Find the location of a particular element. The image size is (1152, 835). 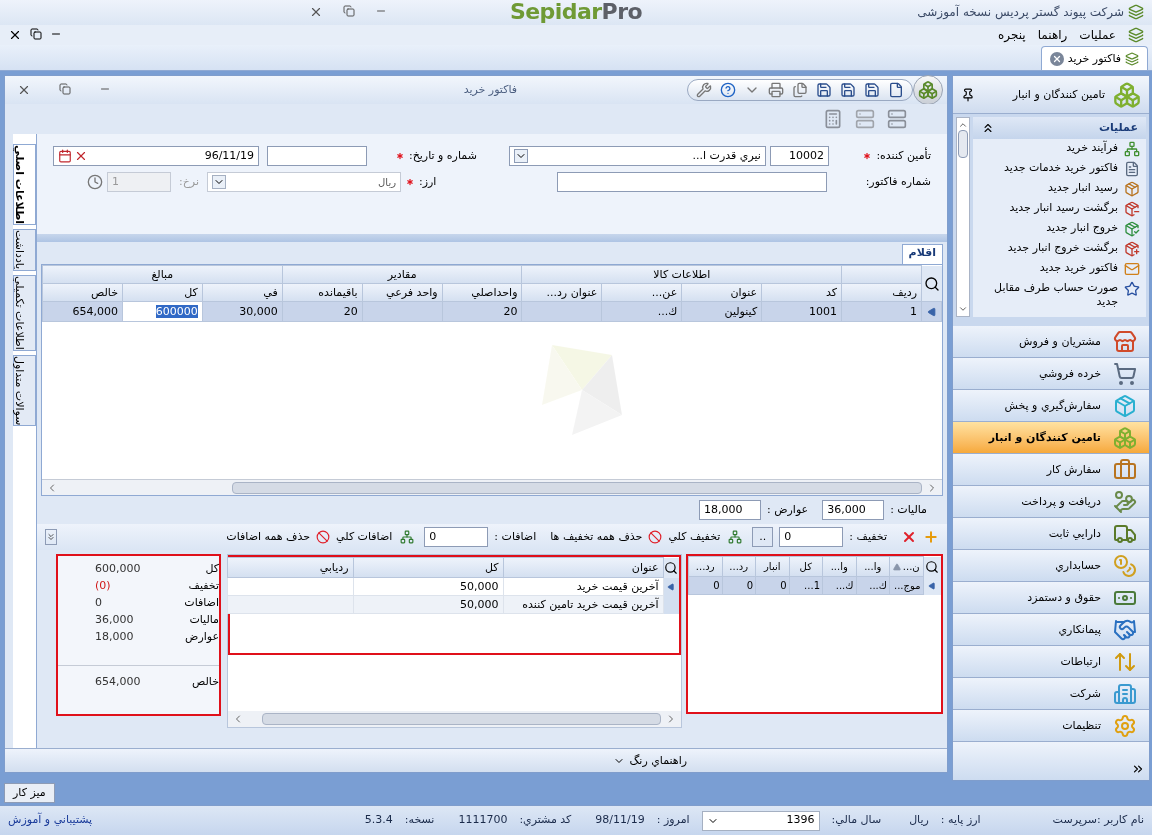

remove-discounts-button: حذف همه تخفيف ها is located at coordinates (596, 537).